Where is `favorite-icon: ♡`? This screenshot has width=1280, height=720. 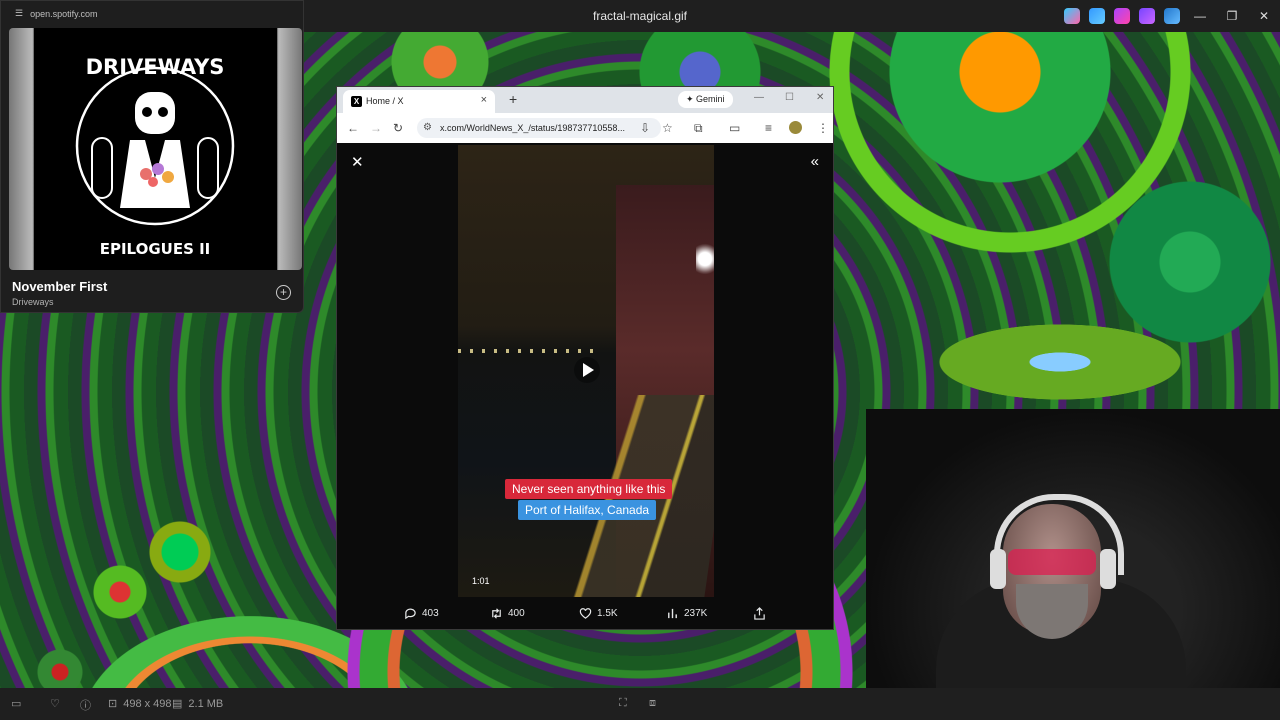
favorite-icon: ♡ is located at coordinates (55, 703).